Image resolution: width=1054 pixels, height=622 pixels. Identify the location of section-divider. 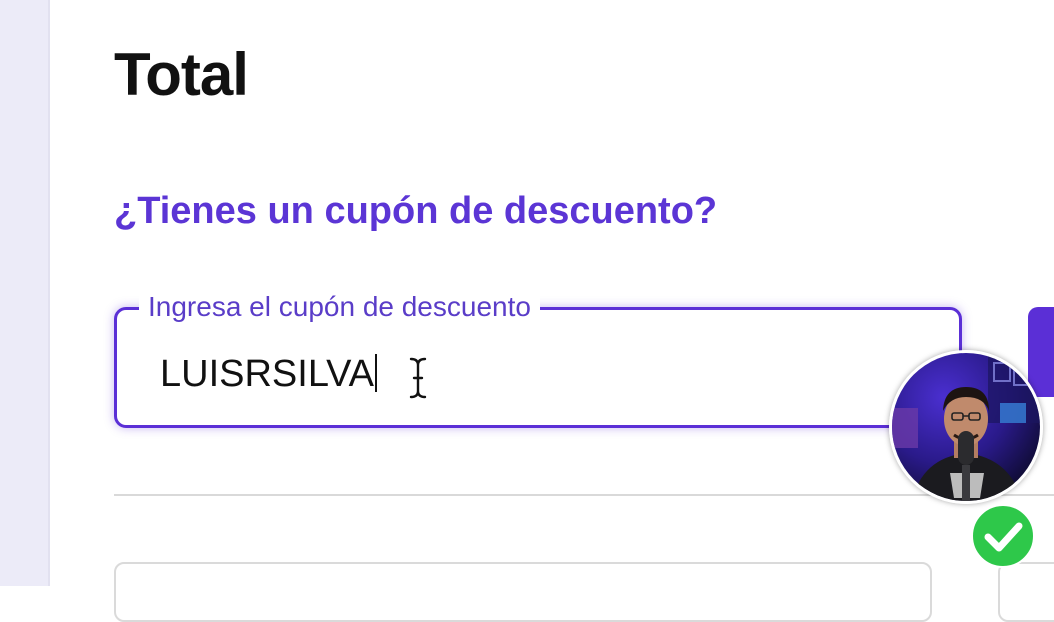
(584, 495).